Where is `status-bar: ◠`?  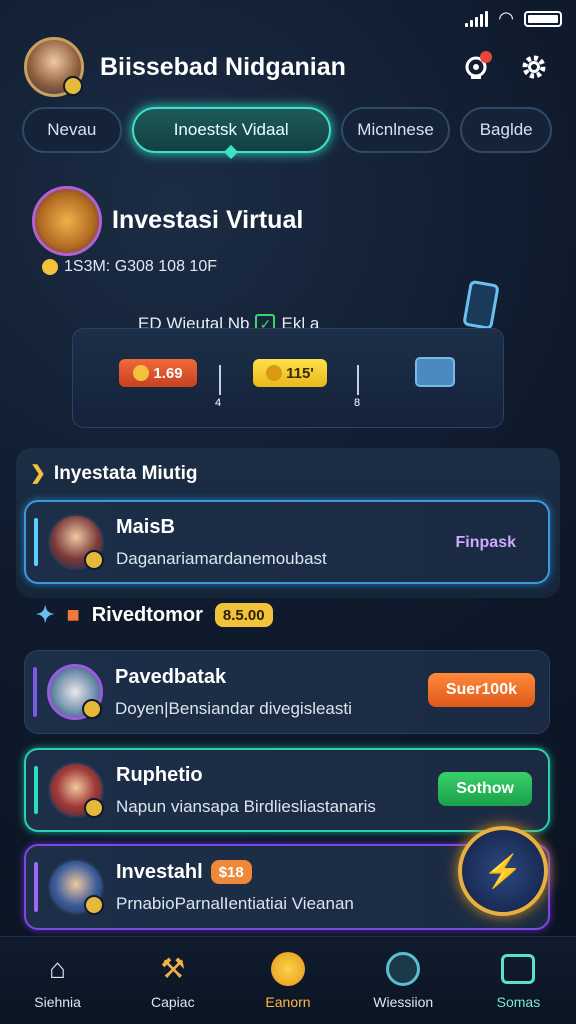
status-bar: ◠ is located at coordinates (513, 18).